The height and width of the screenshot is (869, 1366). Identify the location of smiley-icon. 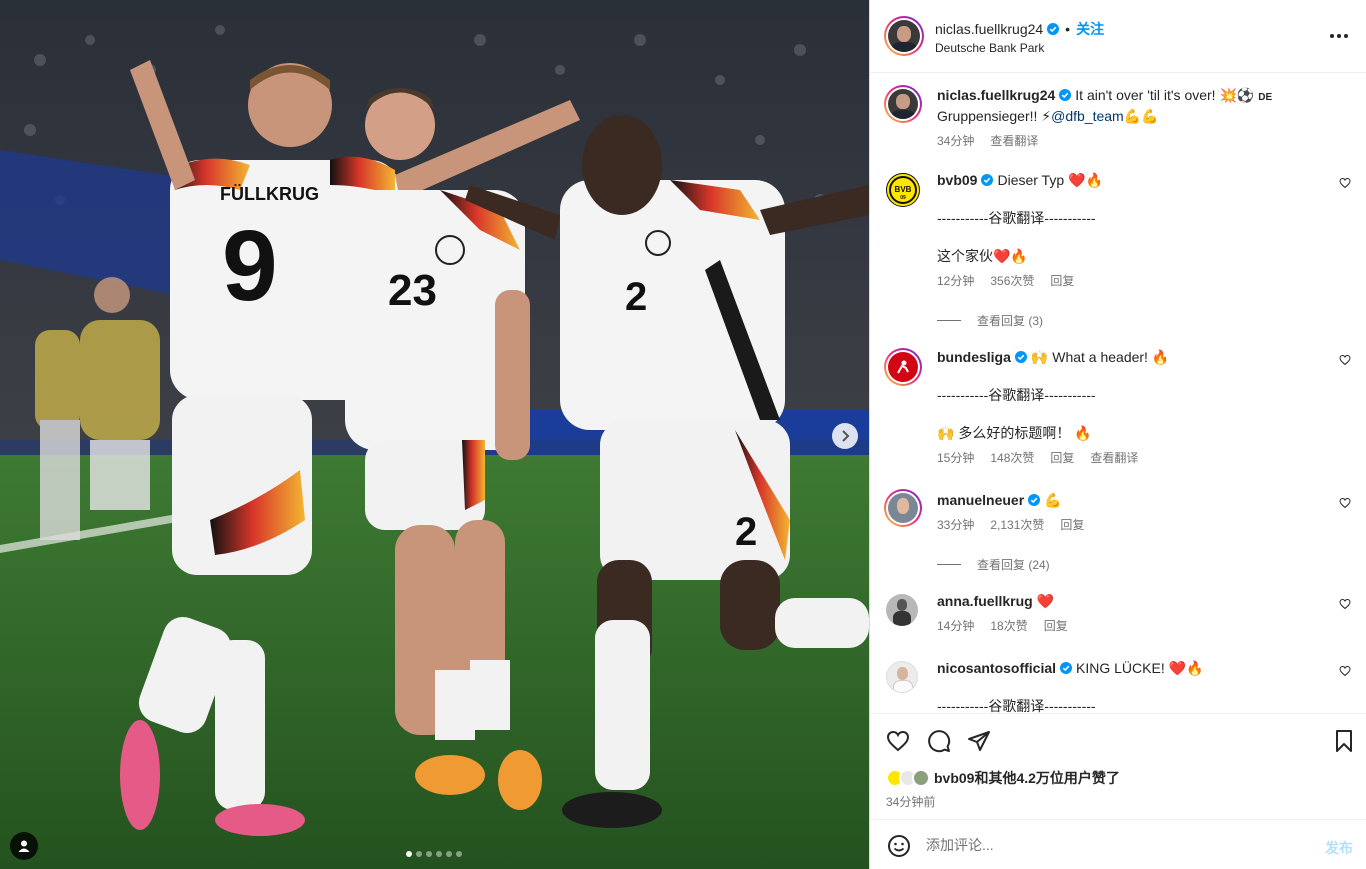
(899, 846).